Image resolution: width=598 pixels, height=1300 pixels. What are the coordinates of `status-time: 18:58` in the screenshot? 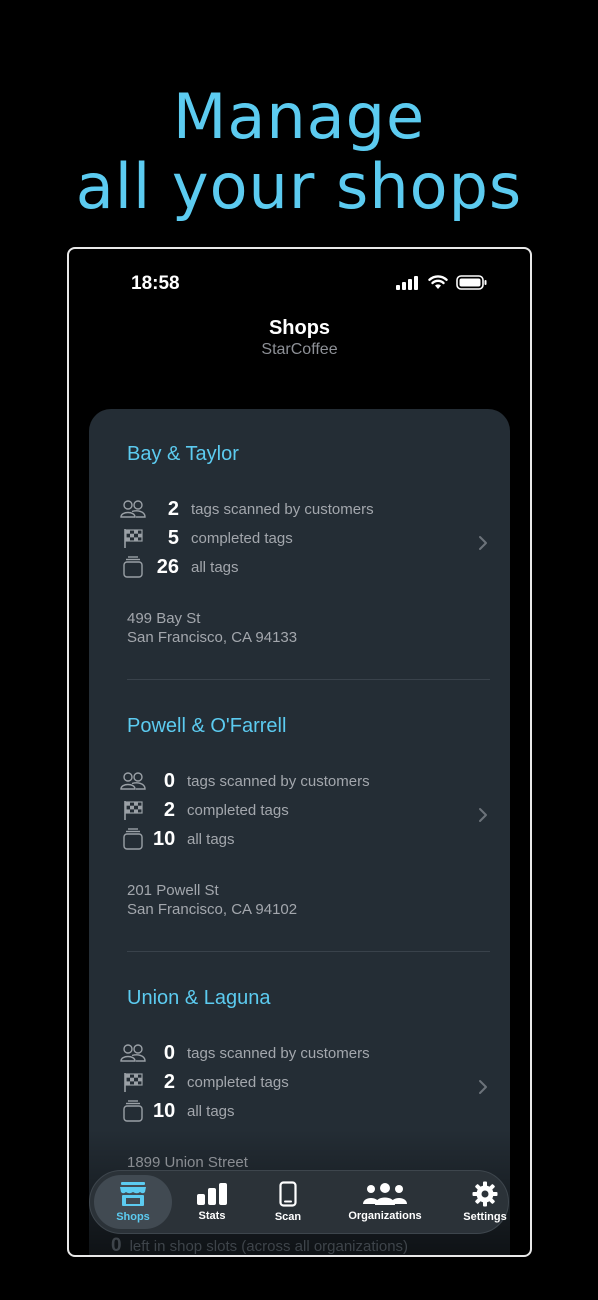 It's located at (155, 283).